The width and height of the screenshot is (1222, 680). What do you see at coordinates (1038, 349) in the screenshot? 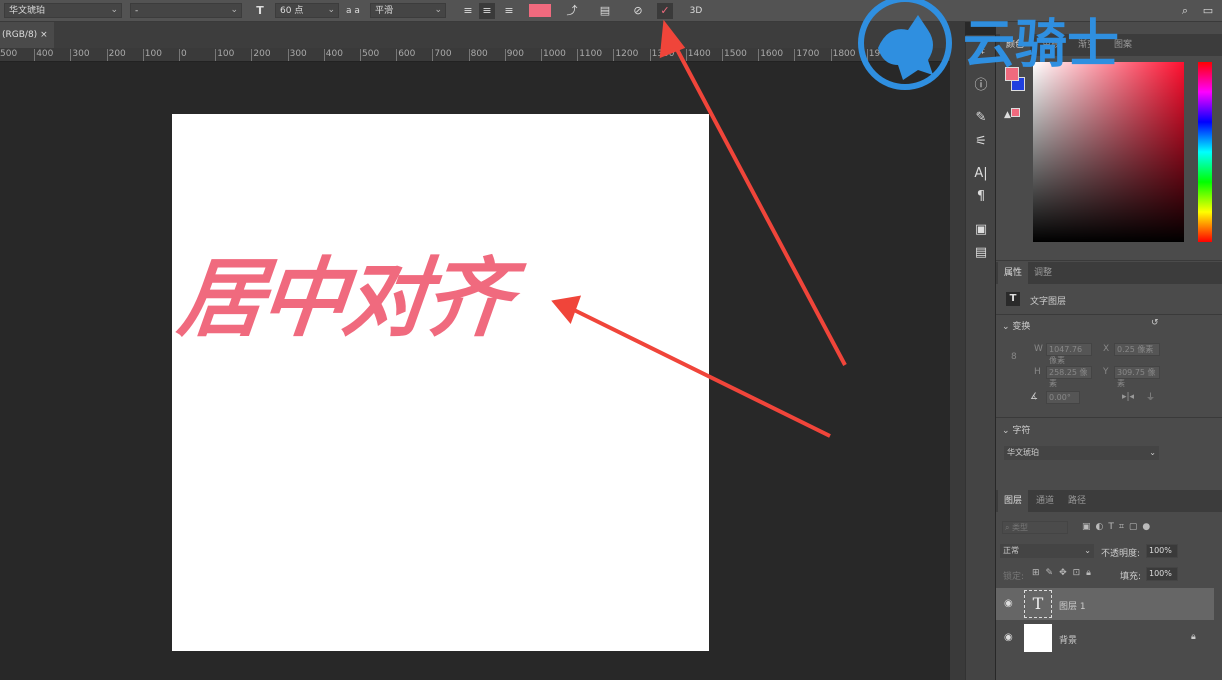
I see `w-label: W` at bounding box center [1038, 349].